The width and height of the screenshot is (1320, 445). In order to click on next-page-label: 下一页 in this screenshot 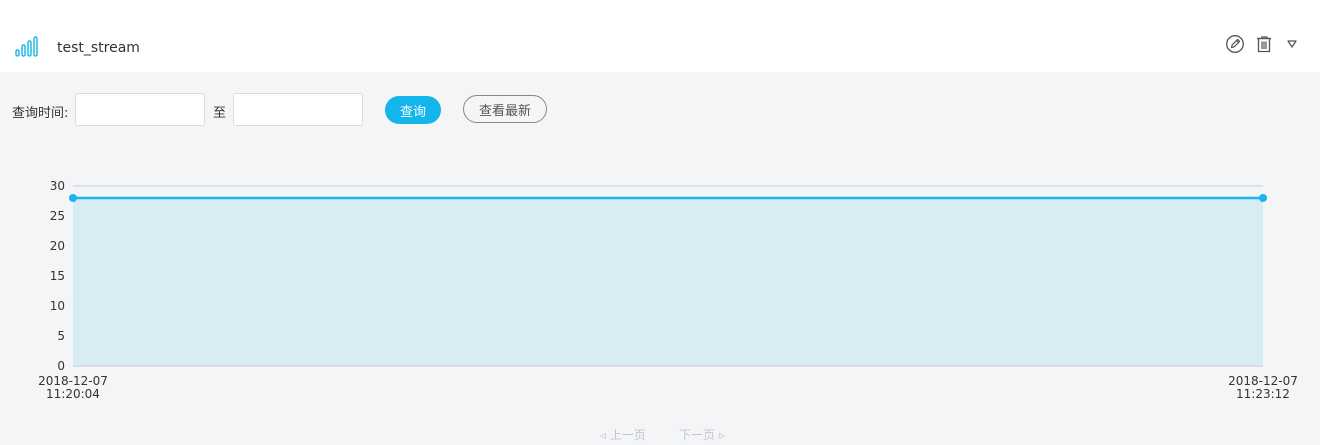, I will do `click(697, 435)`.